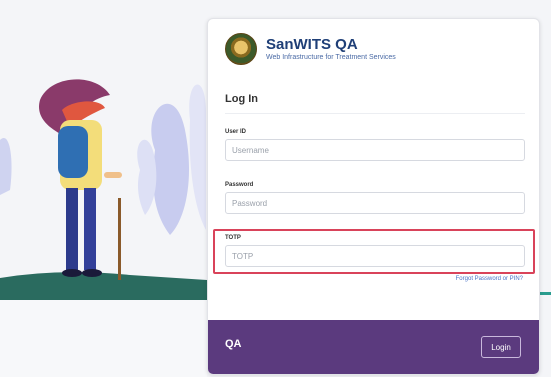  I want to click on totp-highlight: TOTP, so click(374, 251).